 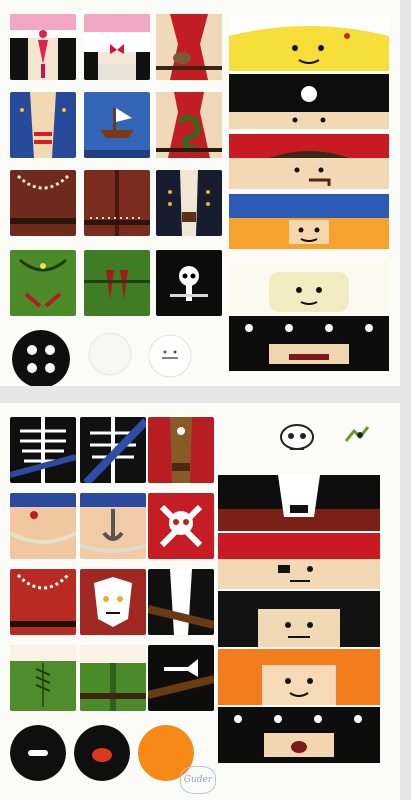 What do you see at coordinates (181, 678) in the screenshot?
I see `black-fish-torso-tile` at bounding box center [181, 678].